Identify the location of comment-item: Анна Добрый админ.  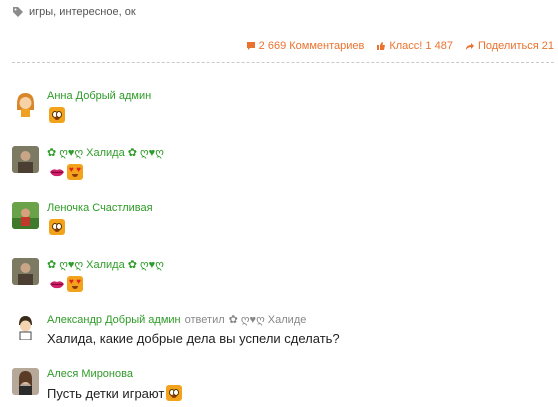
(283, 106).